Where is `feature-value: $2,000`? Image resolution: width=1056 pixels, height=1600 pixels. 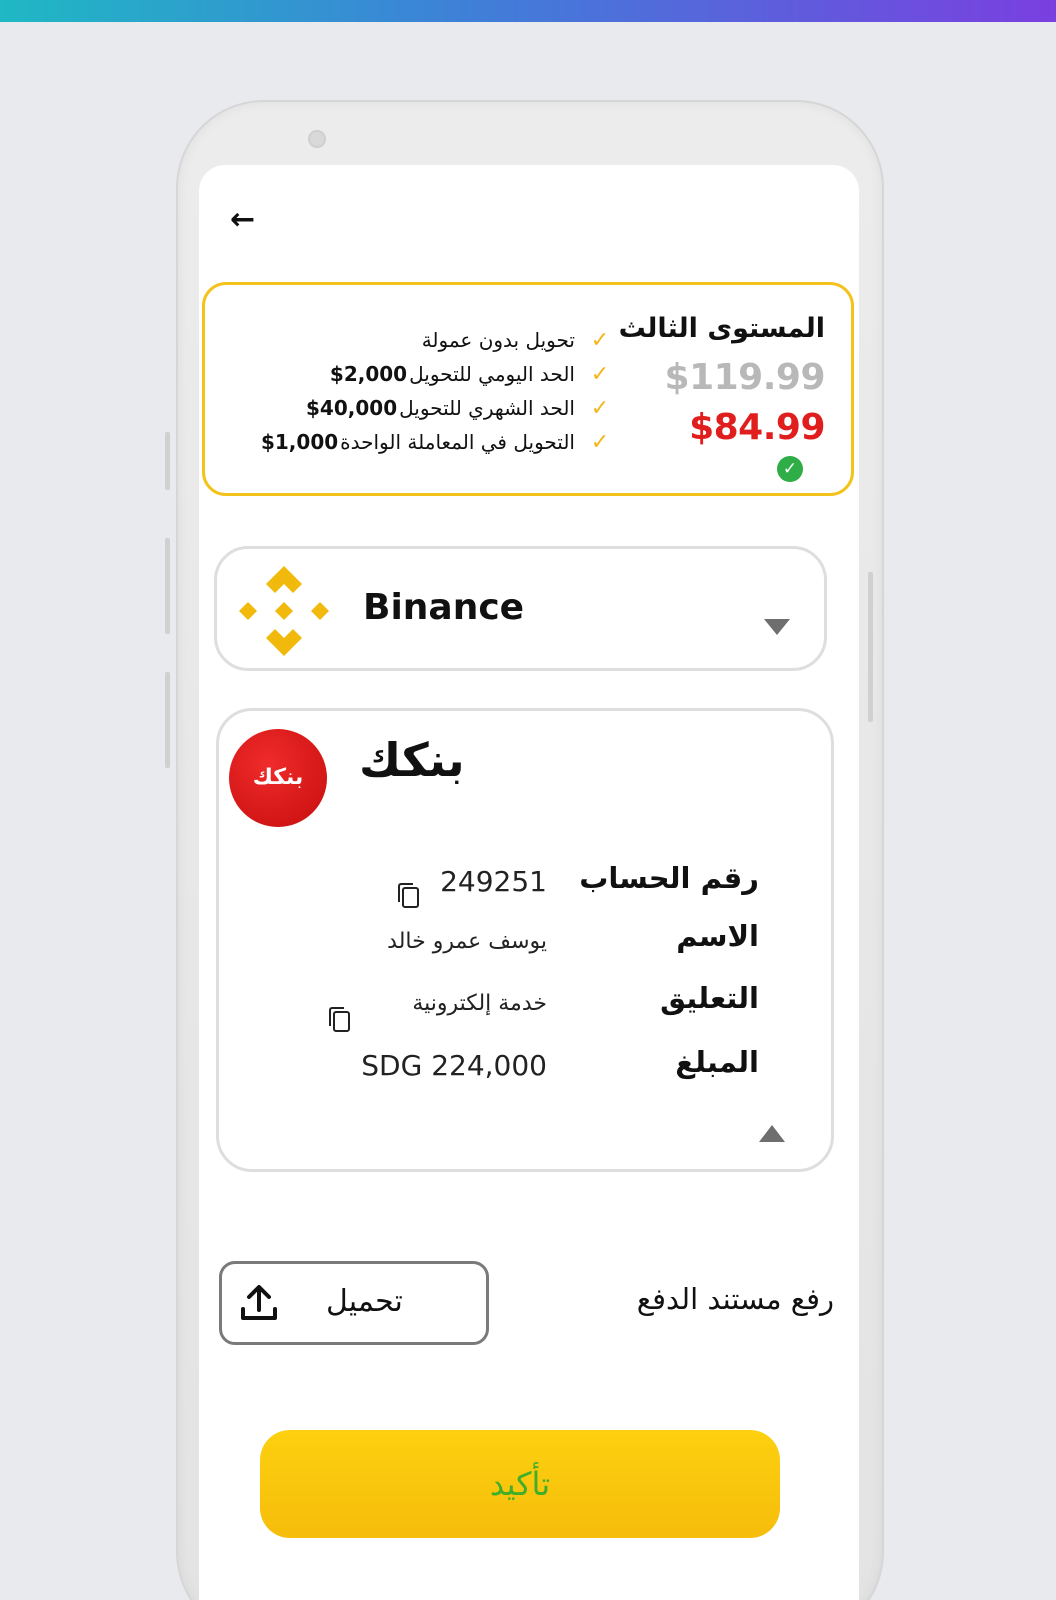 feature-value: $2,000 is located at coordinates (368, 374).